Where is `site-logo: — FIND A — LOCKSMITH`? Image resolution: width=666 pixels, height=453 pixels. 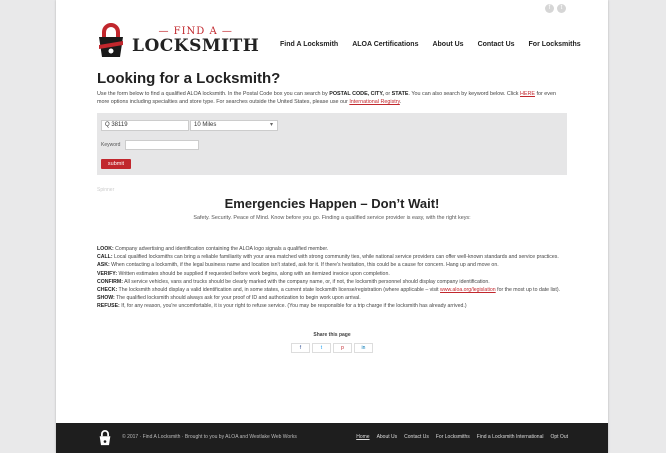
site-logo: — FIND A — LOCKSMITH is located at coordinates (177, 41).